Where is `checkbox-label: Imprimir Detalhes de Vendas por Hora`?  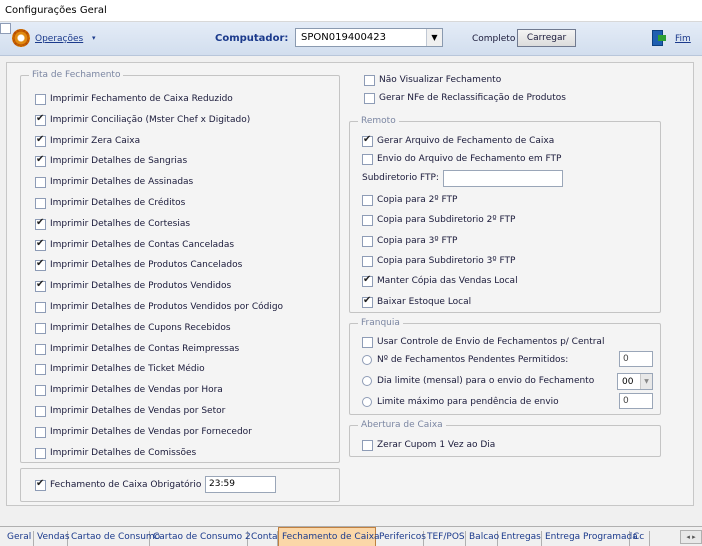
checkbox-label: Imprimir Detalhes de Vendas por Hora is located at coordinates (136, 390).